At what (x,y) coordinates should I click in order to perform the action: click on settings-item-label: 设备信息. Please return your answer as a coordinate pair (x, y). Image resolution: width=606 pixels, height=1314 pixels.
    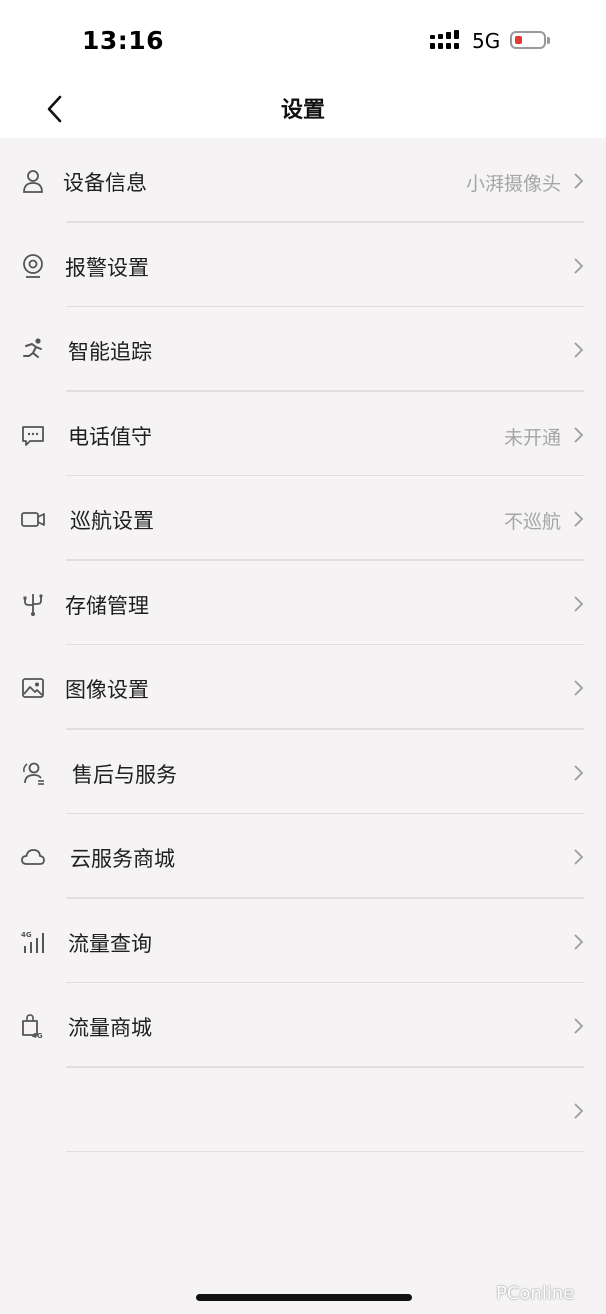
    Looking at the image, I should click on (105, 183).